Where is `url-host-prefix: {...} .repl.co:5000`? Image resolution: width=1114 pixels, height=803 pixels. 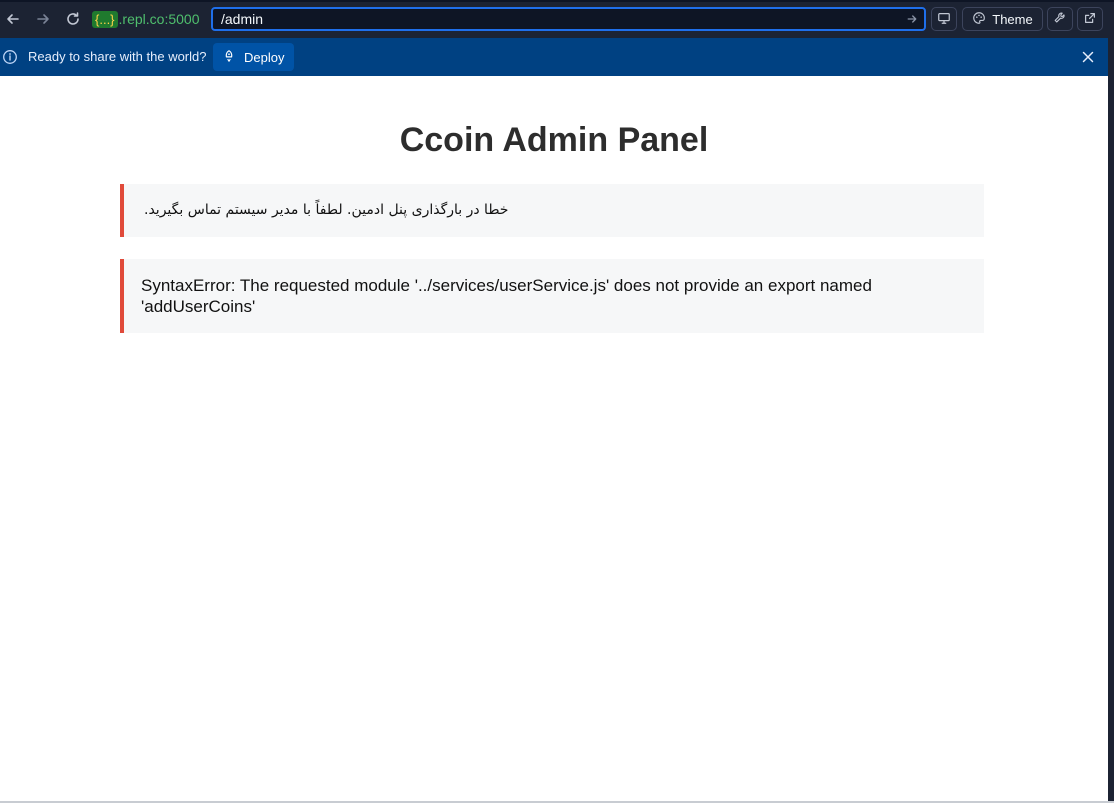
url-host-prefix: {...} .repl.co:5000 is located at coordinates (145, 19).